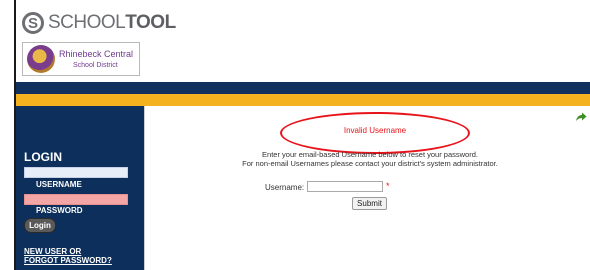 This screenshot has width=590, height=270. I want to click on schooltool-logo: S SCHOOLTOOL, so click(99, 23).